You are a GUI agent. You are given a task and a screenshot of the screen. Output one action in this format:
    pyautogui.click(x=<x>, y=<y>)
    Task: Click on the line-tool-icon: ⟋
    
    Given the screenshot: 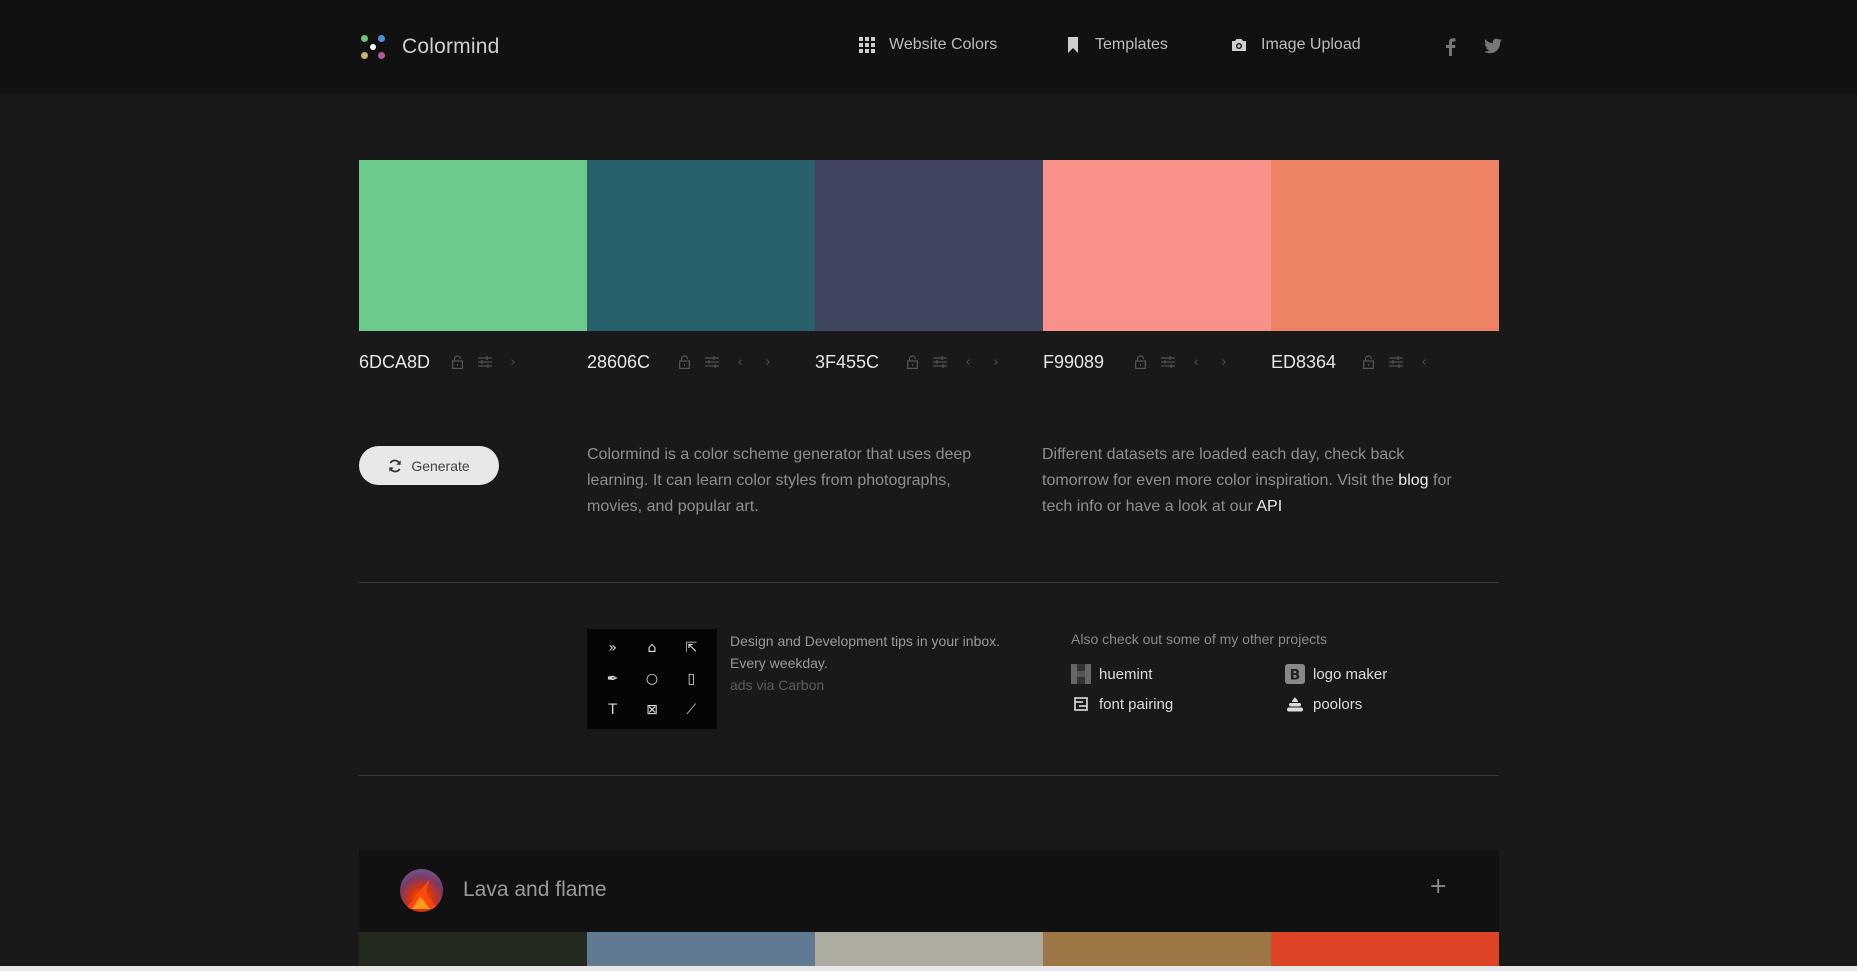 What is the action you would take?
    pyautogui.click(x=691, y=709)
    